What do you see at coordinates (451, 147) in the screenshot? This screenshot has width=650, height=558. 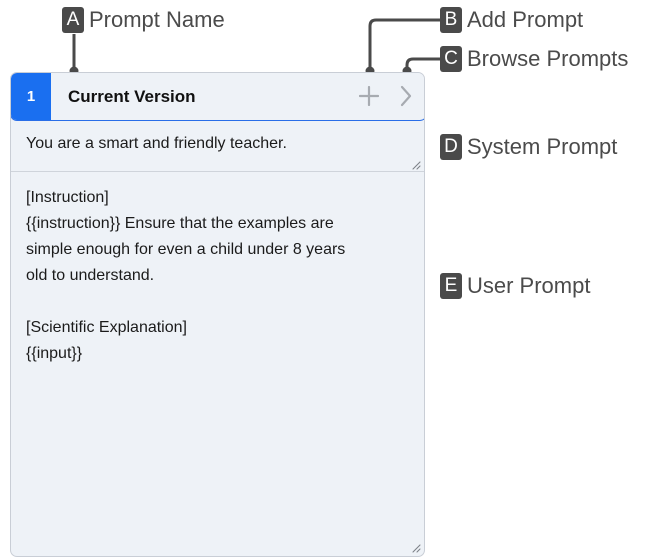 I see `annotation-letter-d: D` at bounding box center [451, 147].